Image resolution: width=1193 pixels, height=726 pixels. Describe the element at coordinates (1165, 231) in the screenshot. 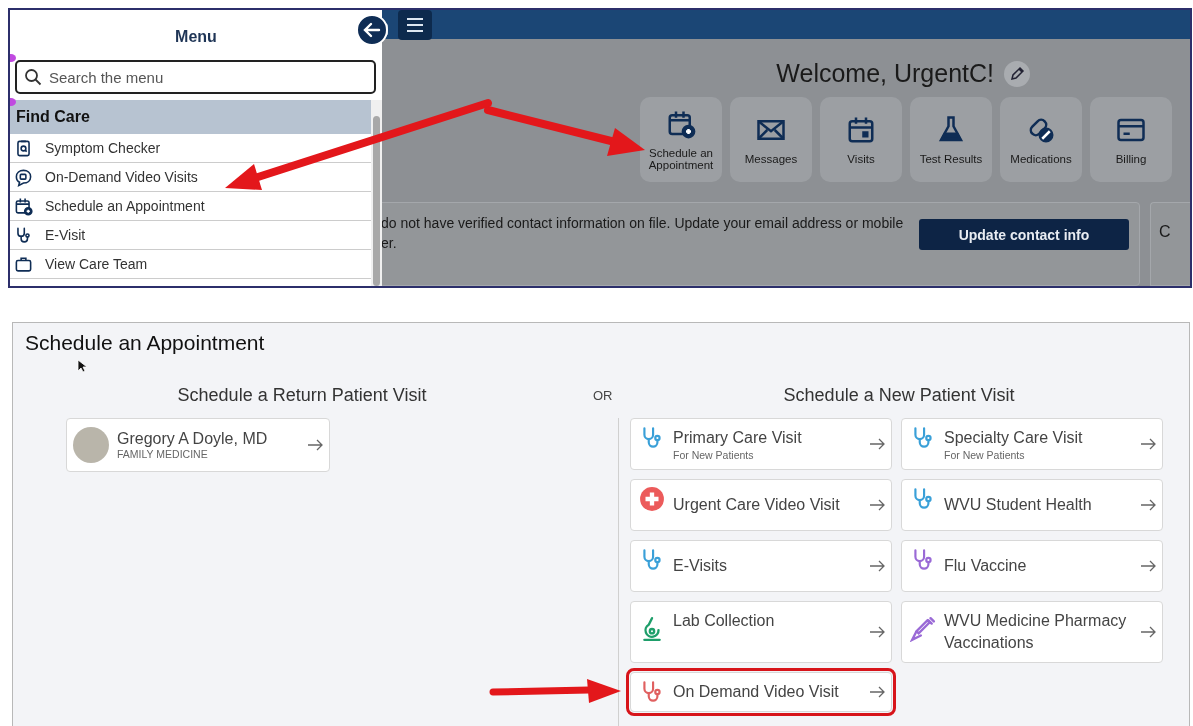

I see `card-heading: C` at that location.